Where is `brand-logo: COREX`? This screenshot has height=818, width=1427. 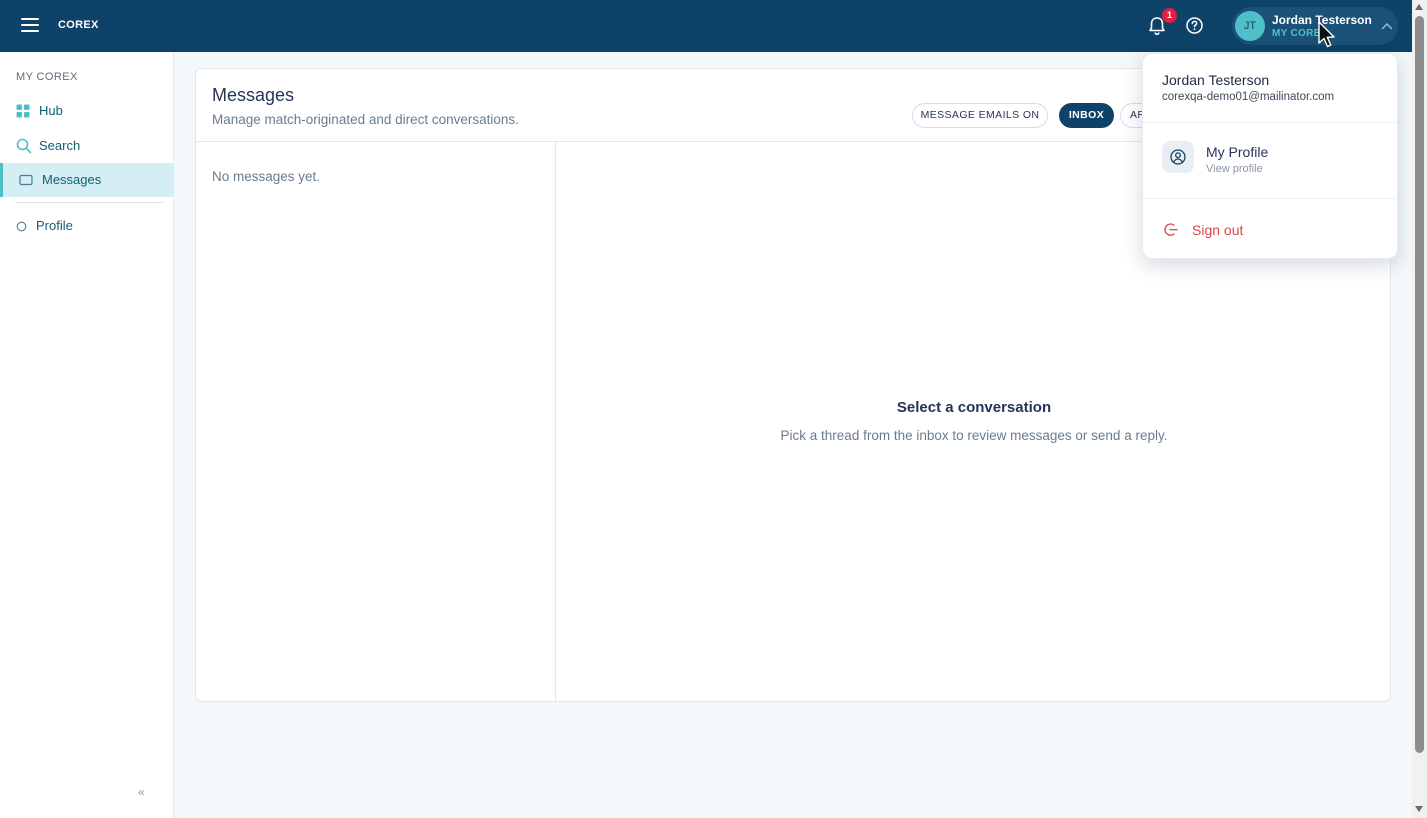 brand-logo: COREX is located at coordinates (78, 25).